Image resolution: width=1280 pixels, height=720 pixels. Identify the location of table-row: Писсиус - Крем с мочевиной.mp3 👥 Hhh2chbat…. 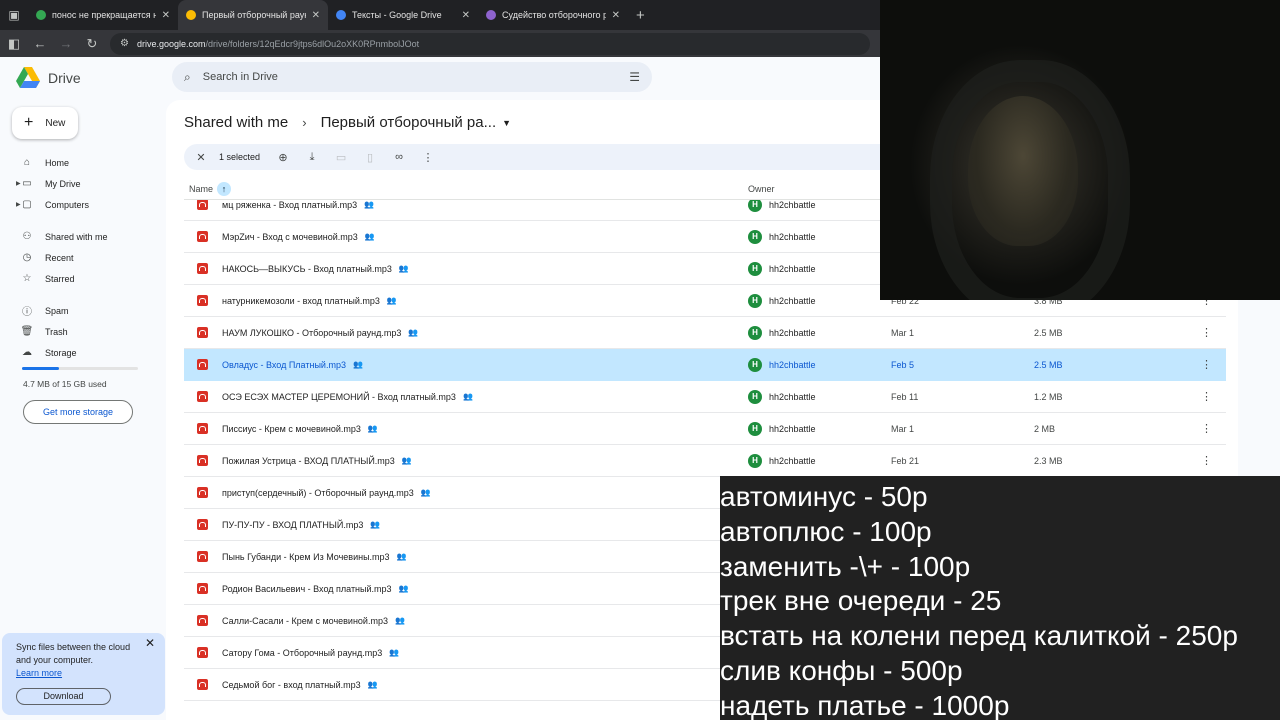
(705, 429).